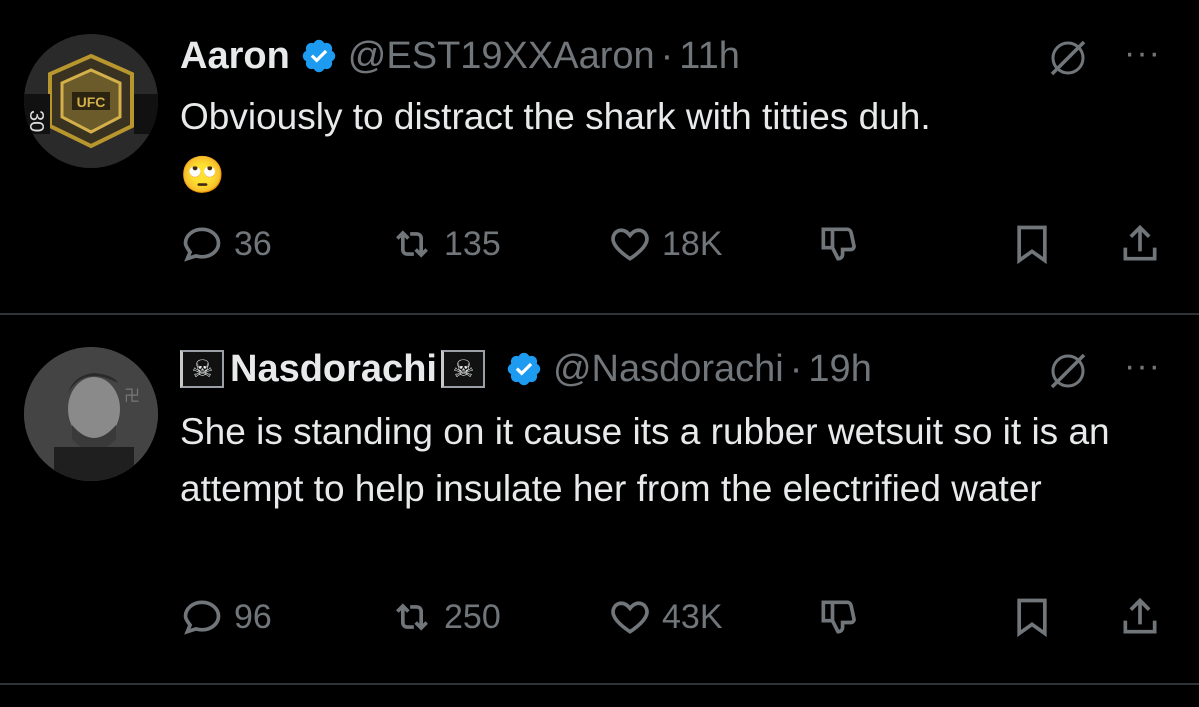 This screenshot has width=1199, height=707. I want to click on tweet-actions: 96 250 43K, so click(680, 620).